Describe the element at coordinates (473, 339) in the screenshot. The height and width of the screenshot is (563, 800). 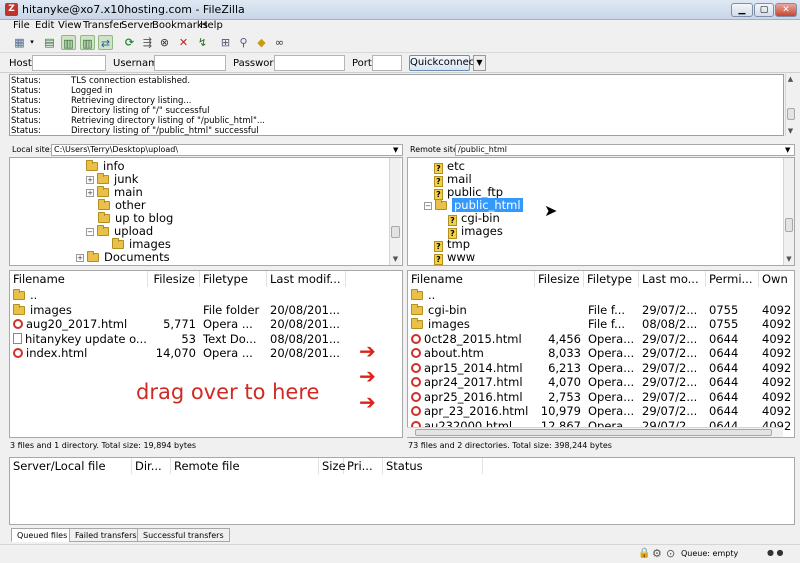
I see `file-name: 0ct28_2015.html` at that location.